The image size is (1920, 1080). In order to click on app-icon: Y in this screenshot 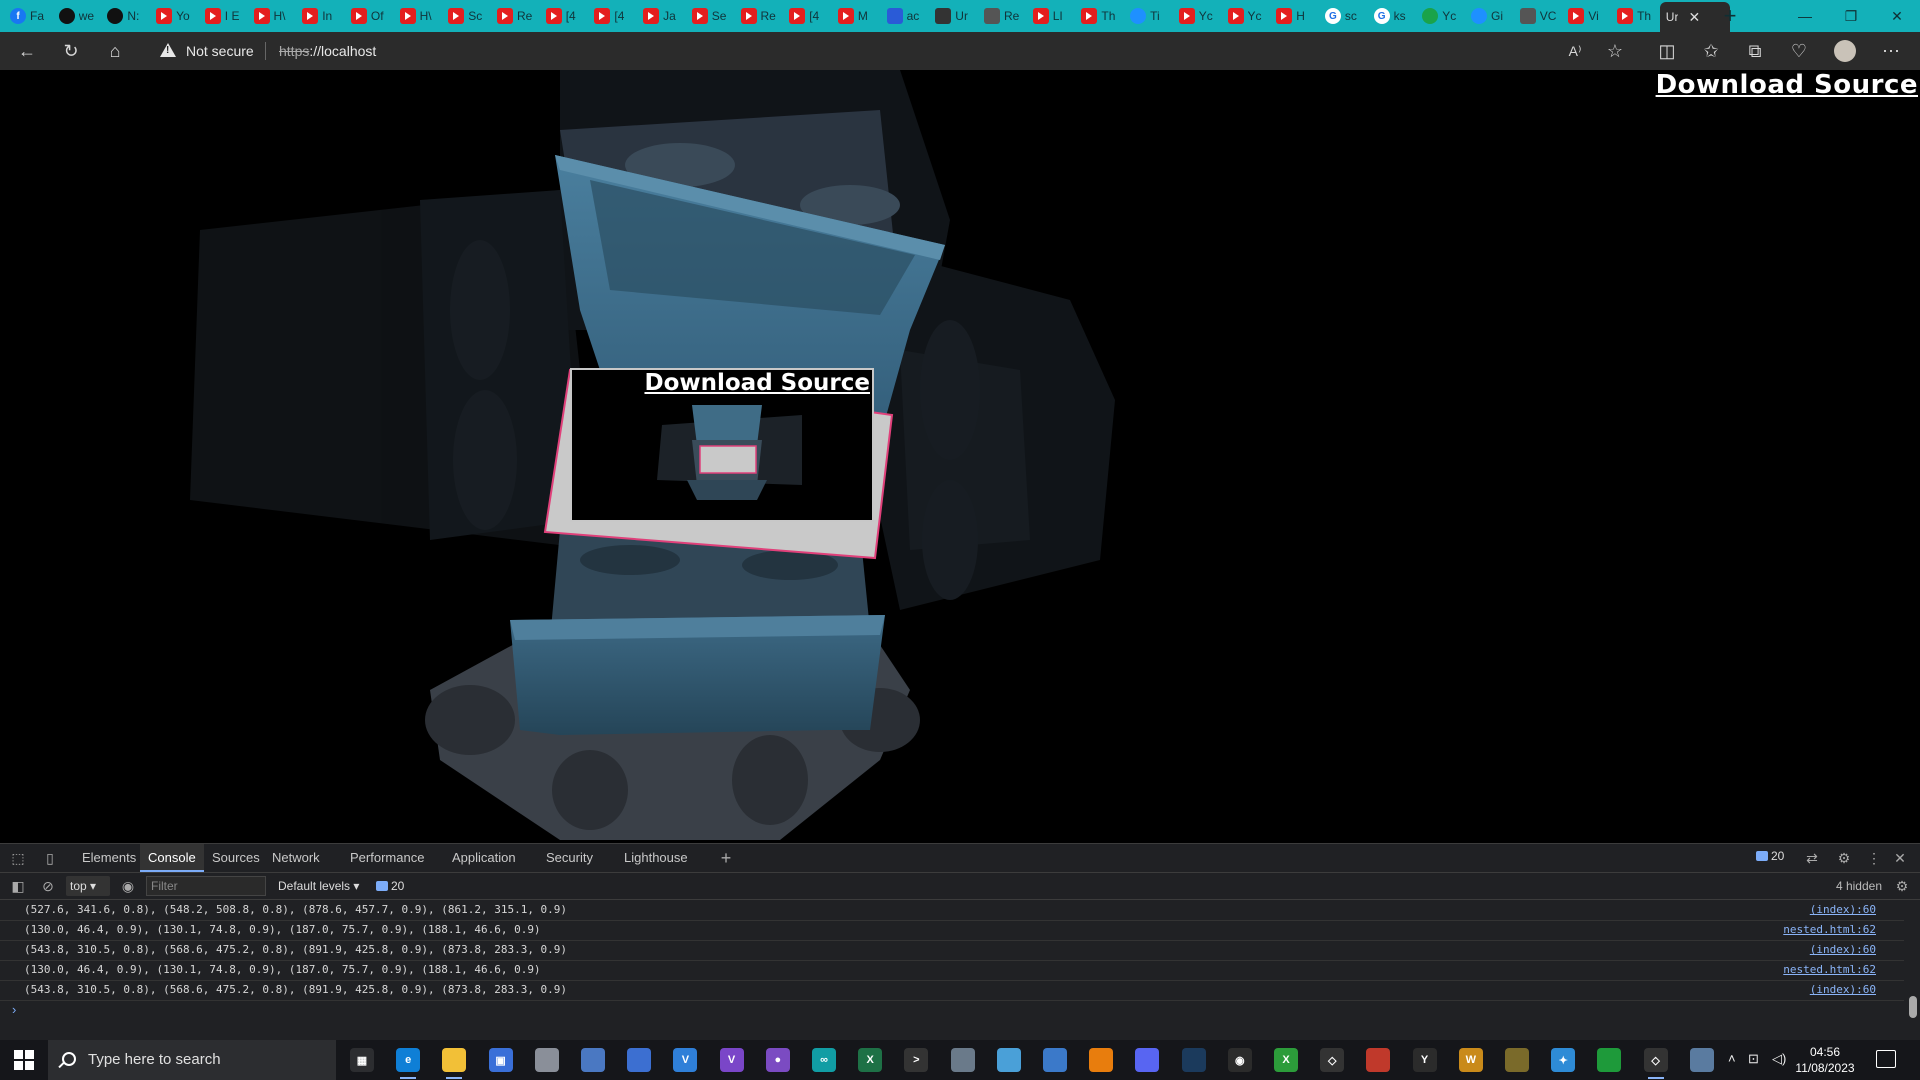, I will do `click(1424, 1060)`.